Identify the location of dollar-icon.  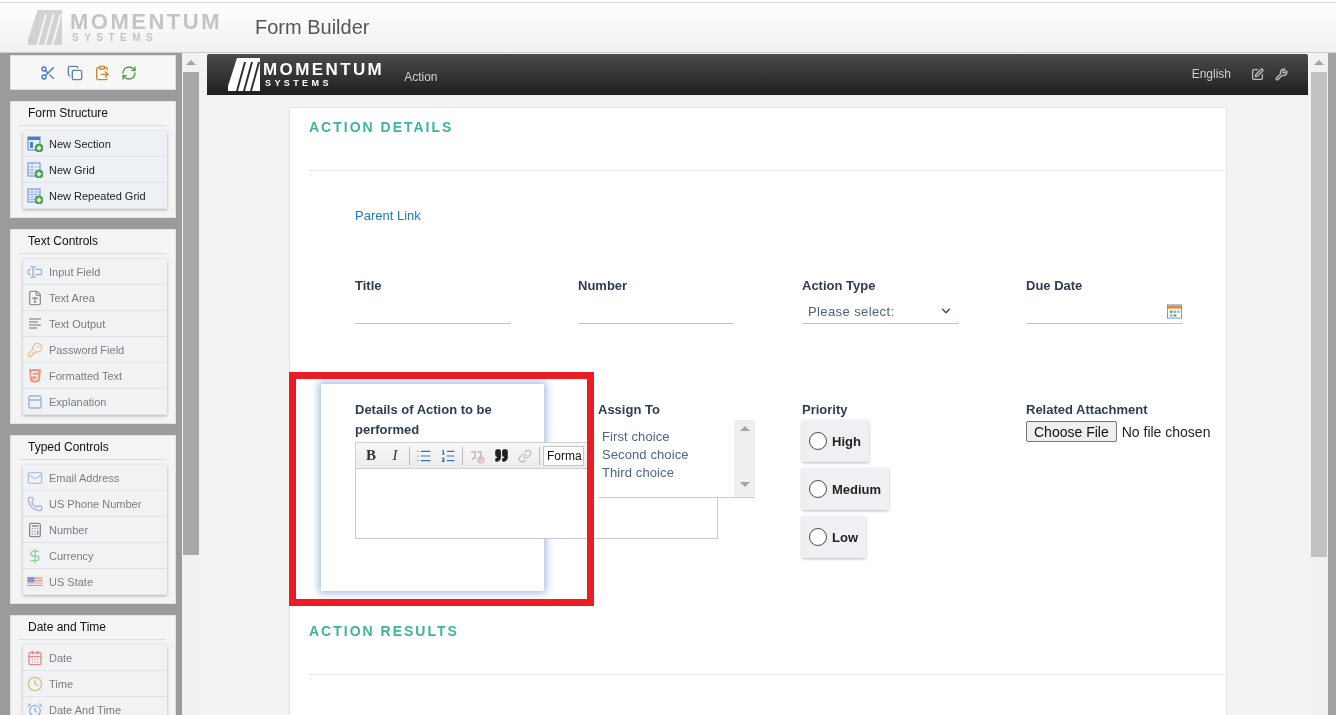
(35, 555).